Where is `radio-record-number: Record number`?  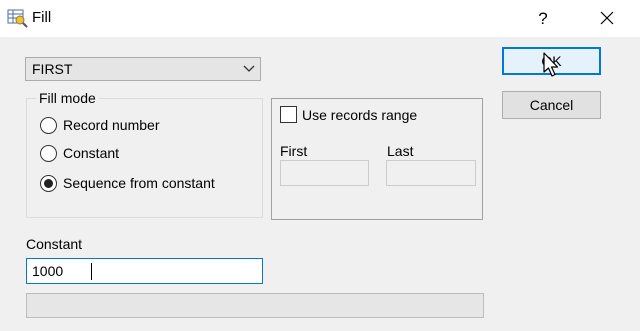 radio-record-number: Record number is located at coordinates (100, 125).